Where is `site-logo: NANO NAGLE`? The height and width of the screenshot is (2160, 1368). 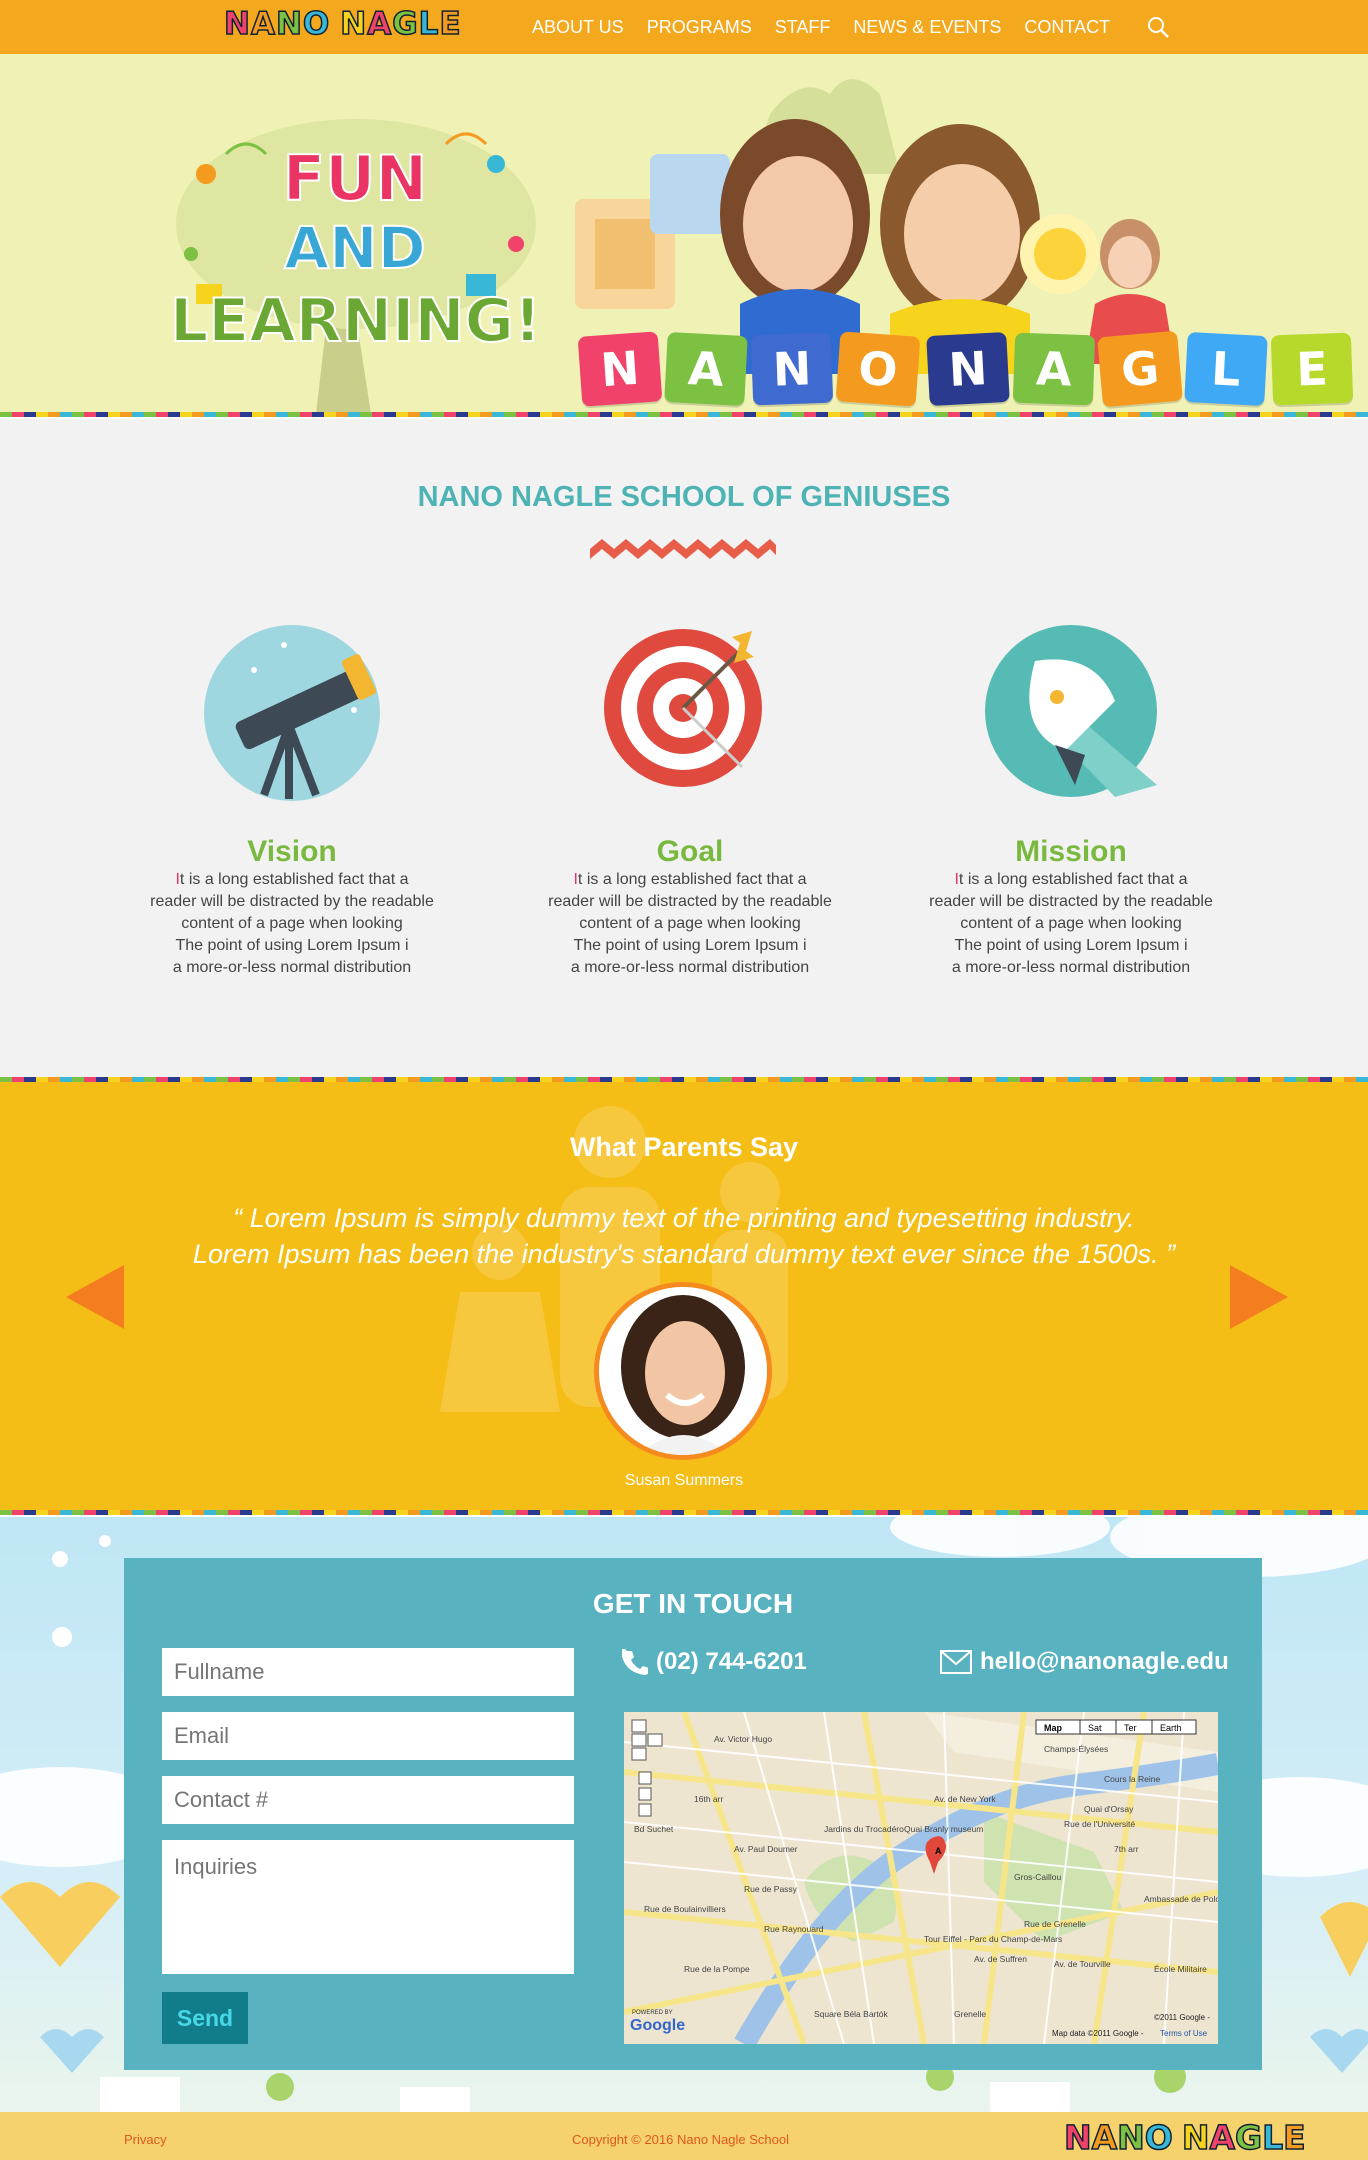
site-logo: NANO NAGLE is located at coordinates (342, 24).